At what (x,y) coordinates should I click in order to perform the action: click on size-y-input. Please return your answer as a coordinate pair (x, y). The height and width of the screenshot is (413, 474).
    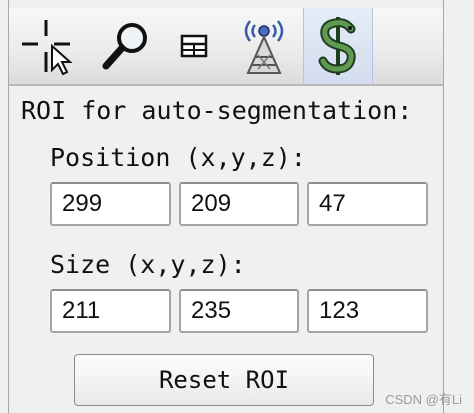
    Looking at the image, I should click on (239, 311).